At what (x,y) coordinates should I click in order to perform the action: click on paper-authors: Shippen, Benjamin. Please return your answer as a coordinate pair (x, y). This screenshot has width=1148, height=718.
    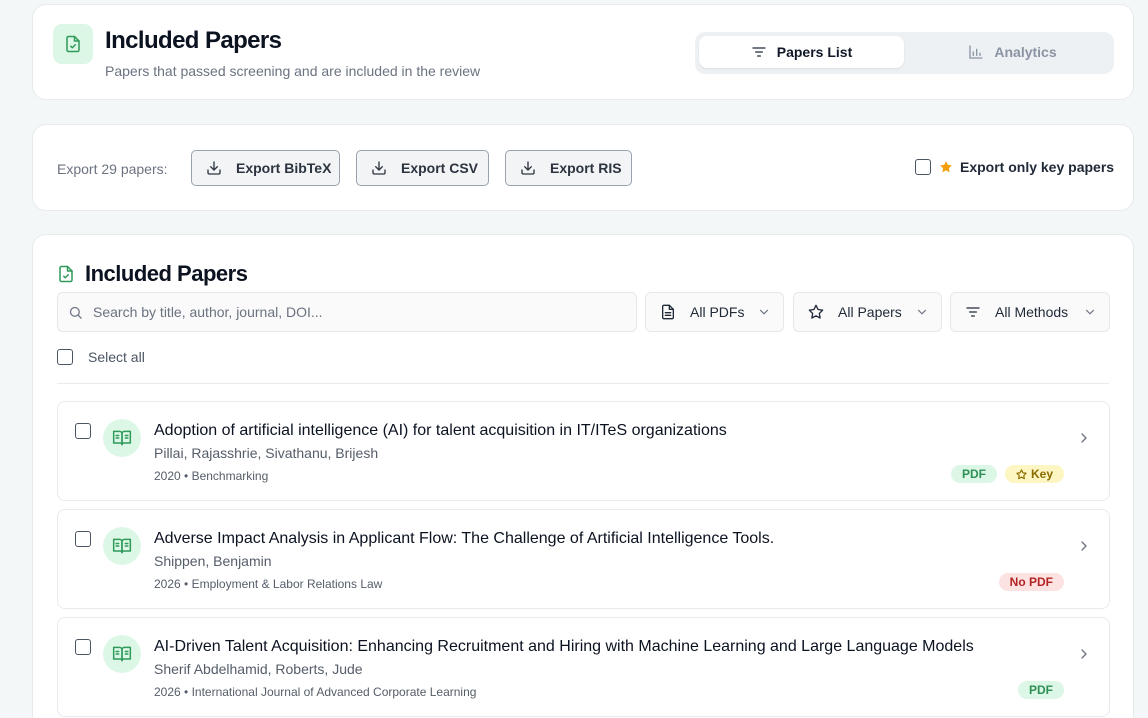
    Looking at the image, I should click on (213, 561).